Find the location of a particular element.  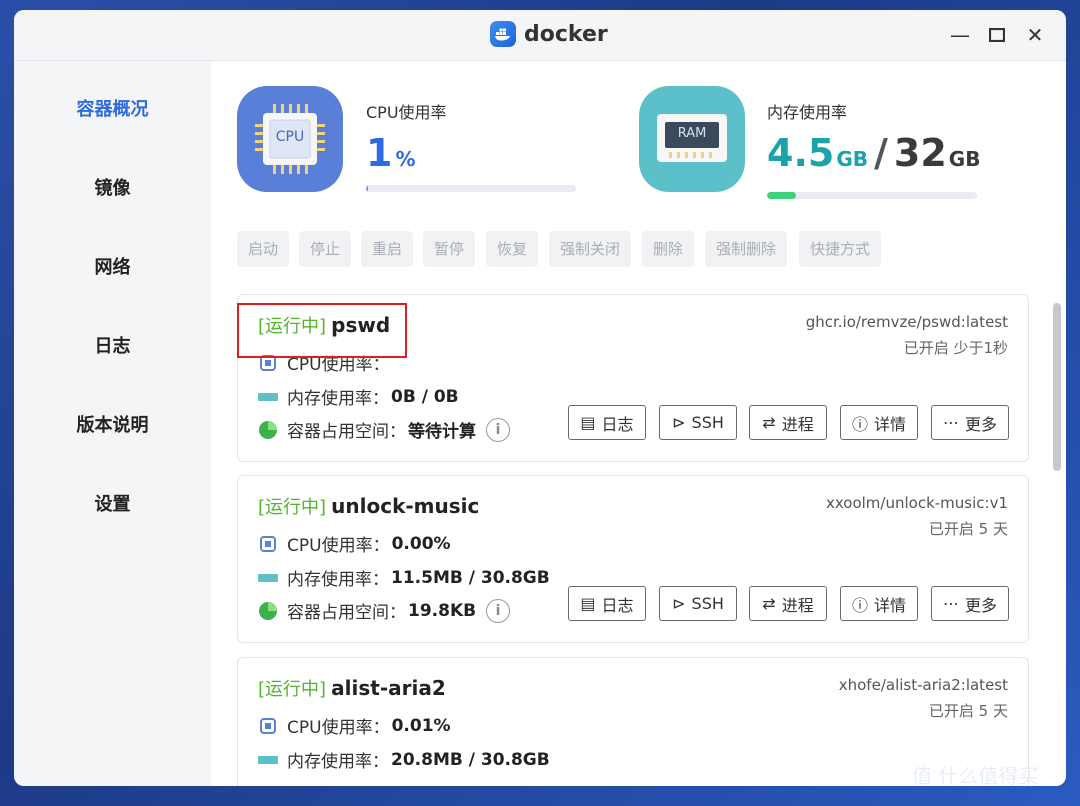

sidebar-item-images: 镜像 is located at coordinates (112, 189).